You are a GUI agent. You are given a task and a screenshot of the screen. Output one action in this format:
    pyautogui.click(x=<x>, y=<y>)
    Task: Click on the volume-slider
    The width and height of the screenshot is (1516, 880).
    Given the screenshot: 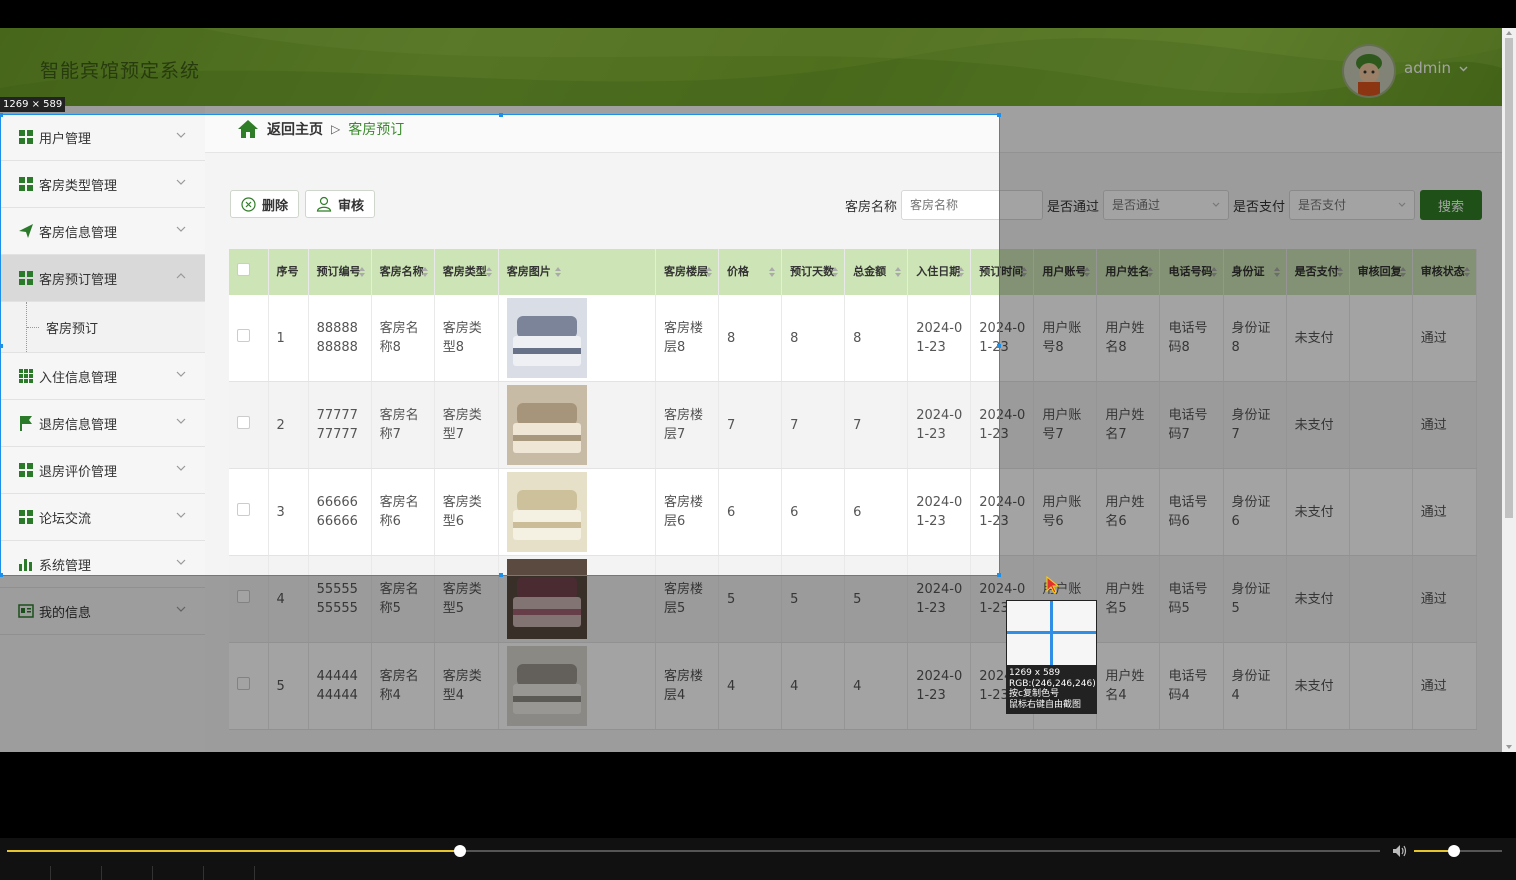 What is the action you would take?
    pyautogui.click(x=1458, y=851)
    